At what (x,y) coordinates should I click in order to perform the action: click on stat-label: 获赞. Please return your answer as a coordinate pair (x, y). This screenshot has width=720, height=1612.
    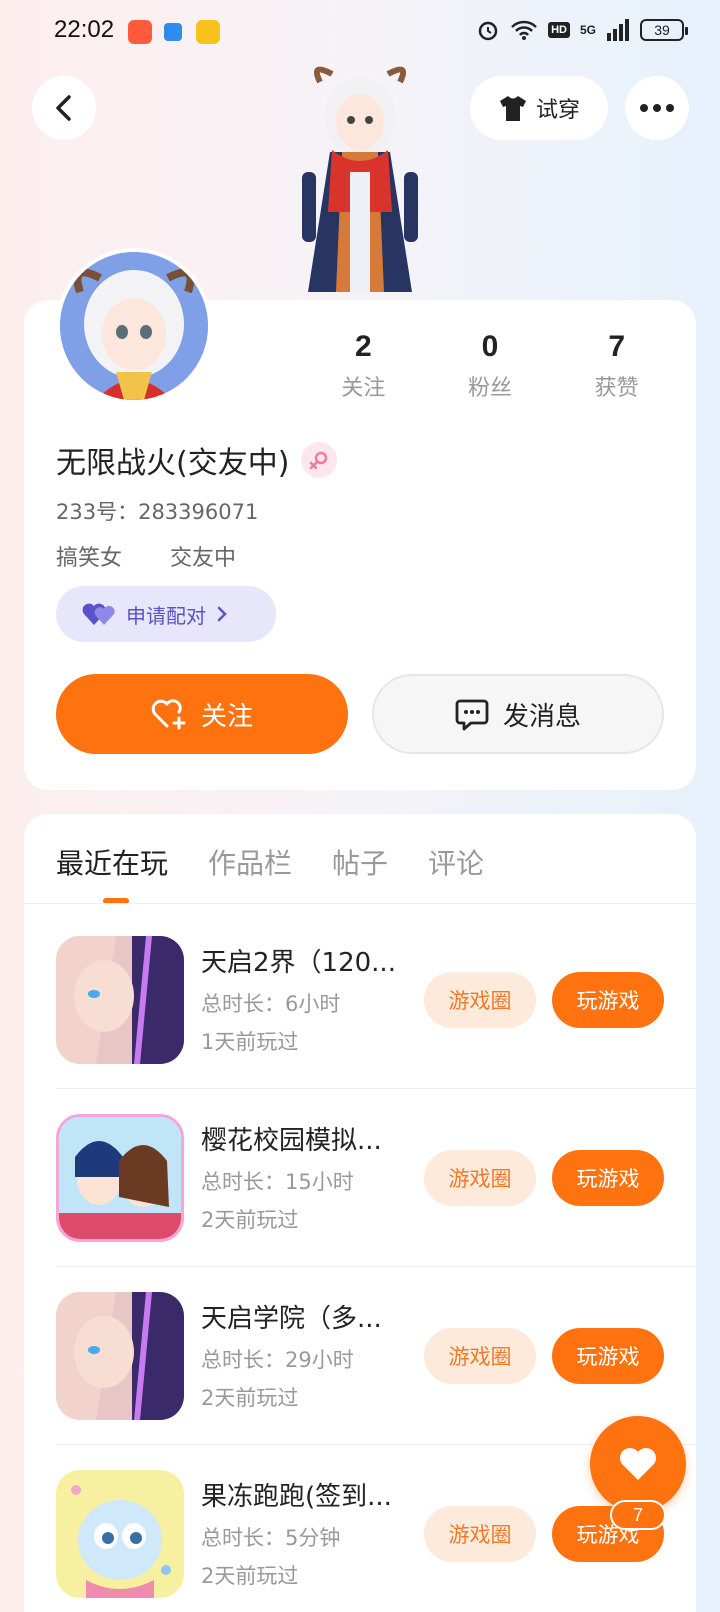
    Looking at the image, I should click on (616, 388).